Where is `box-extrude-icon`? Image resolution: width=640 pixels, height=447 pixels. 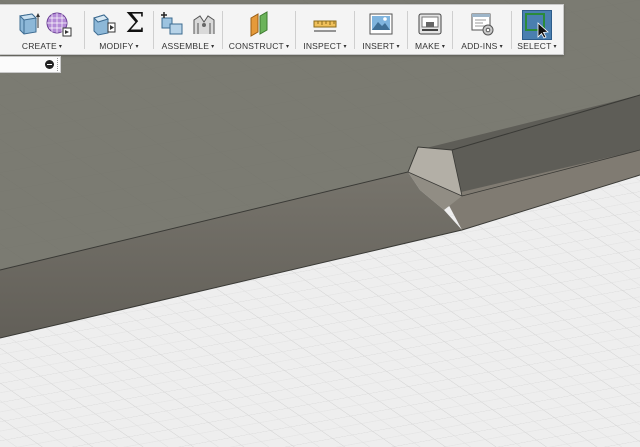 box-extrude-icon is located at coordinates (26, 24).